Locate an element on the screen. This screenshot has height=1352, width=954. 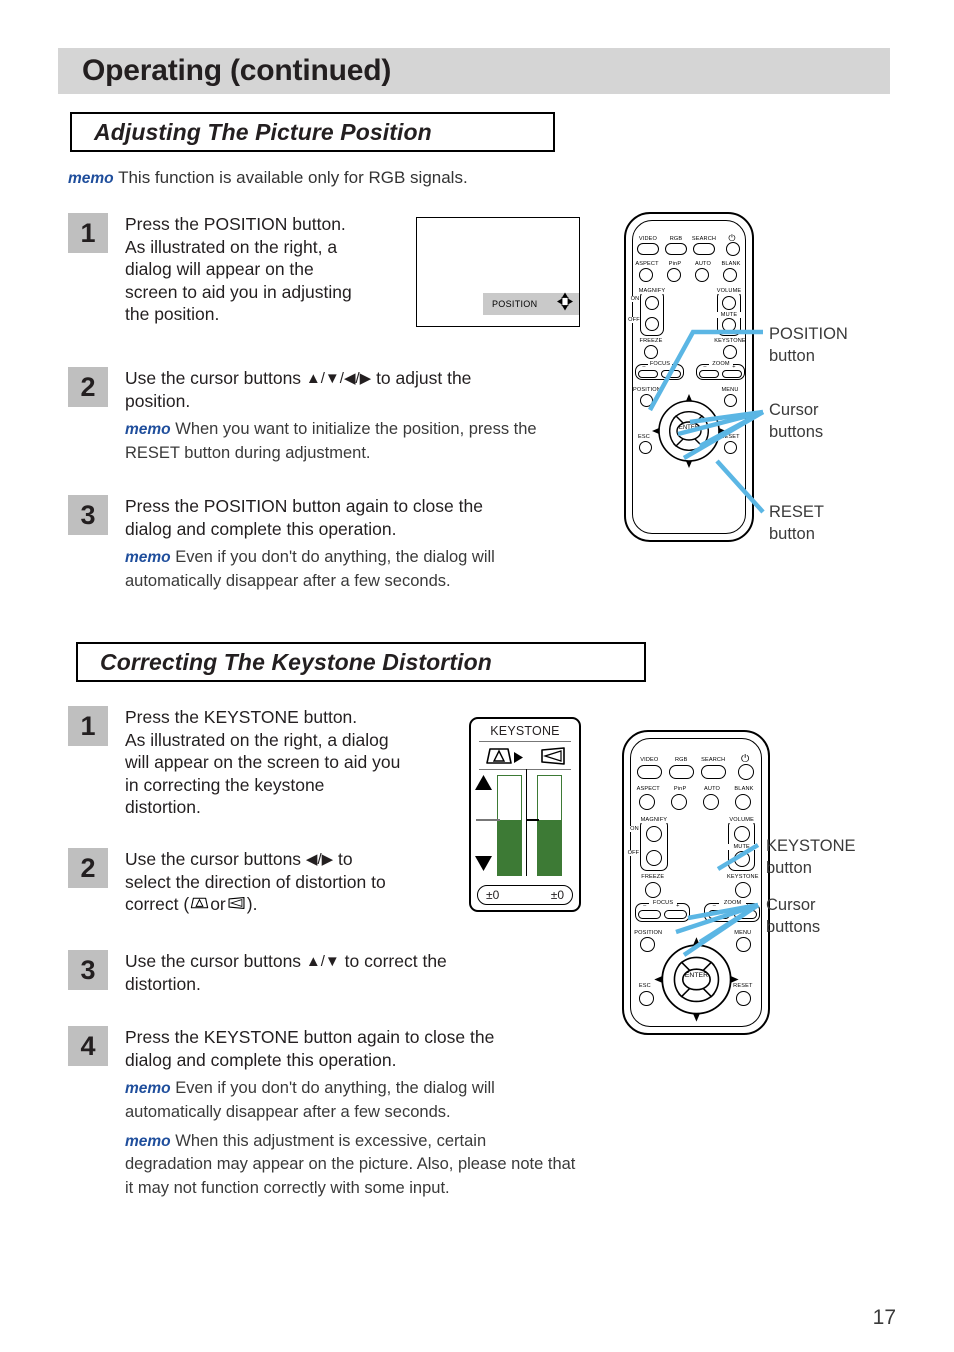
step-number: 1 is located at coordinates (88, 726).